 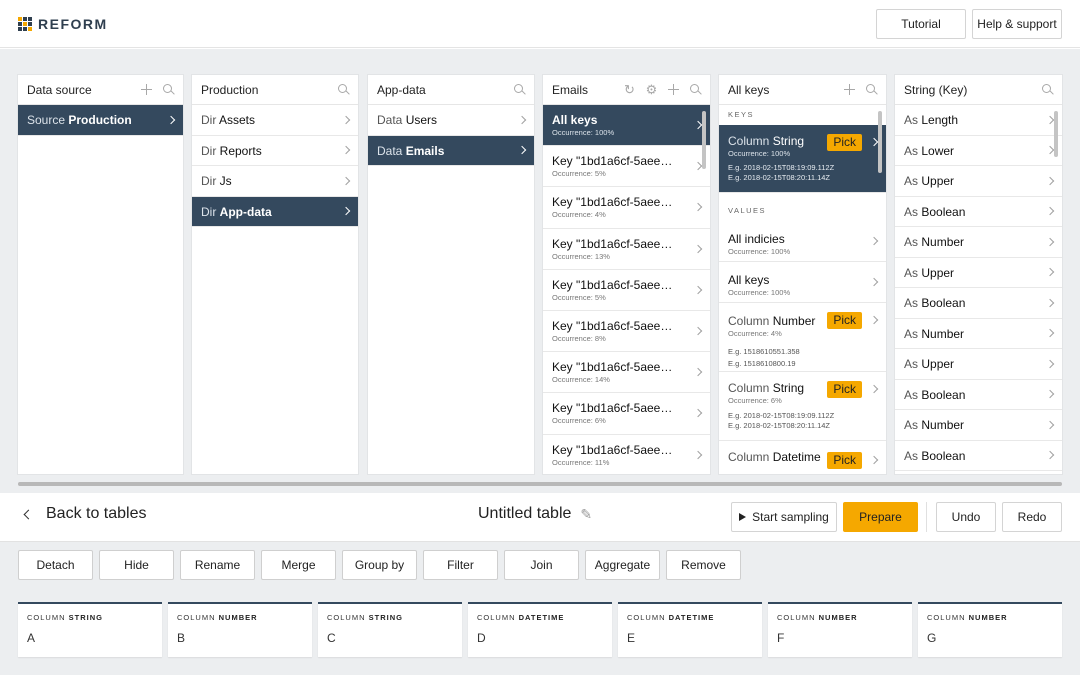 What do you see at coordinates (840, 629) in the screenshot?
I see `column-card: COLUMN NUMBER F` at bounding box center [840, 629].